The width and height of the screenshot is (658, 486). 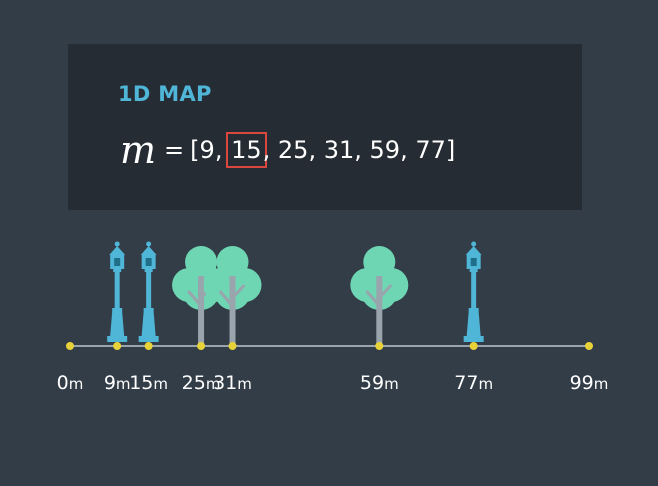 I want to click on tree-icon, so click(x=379, y=296).